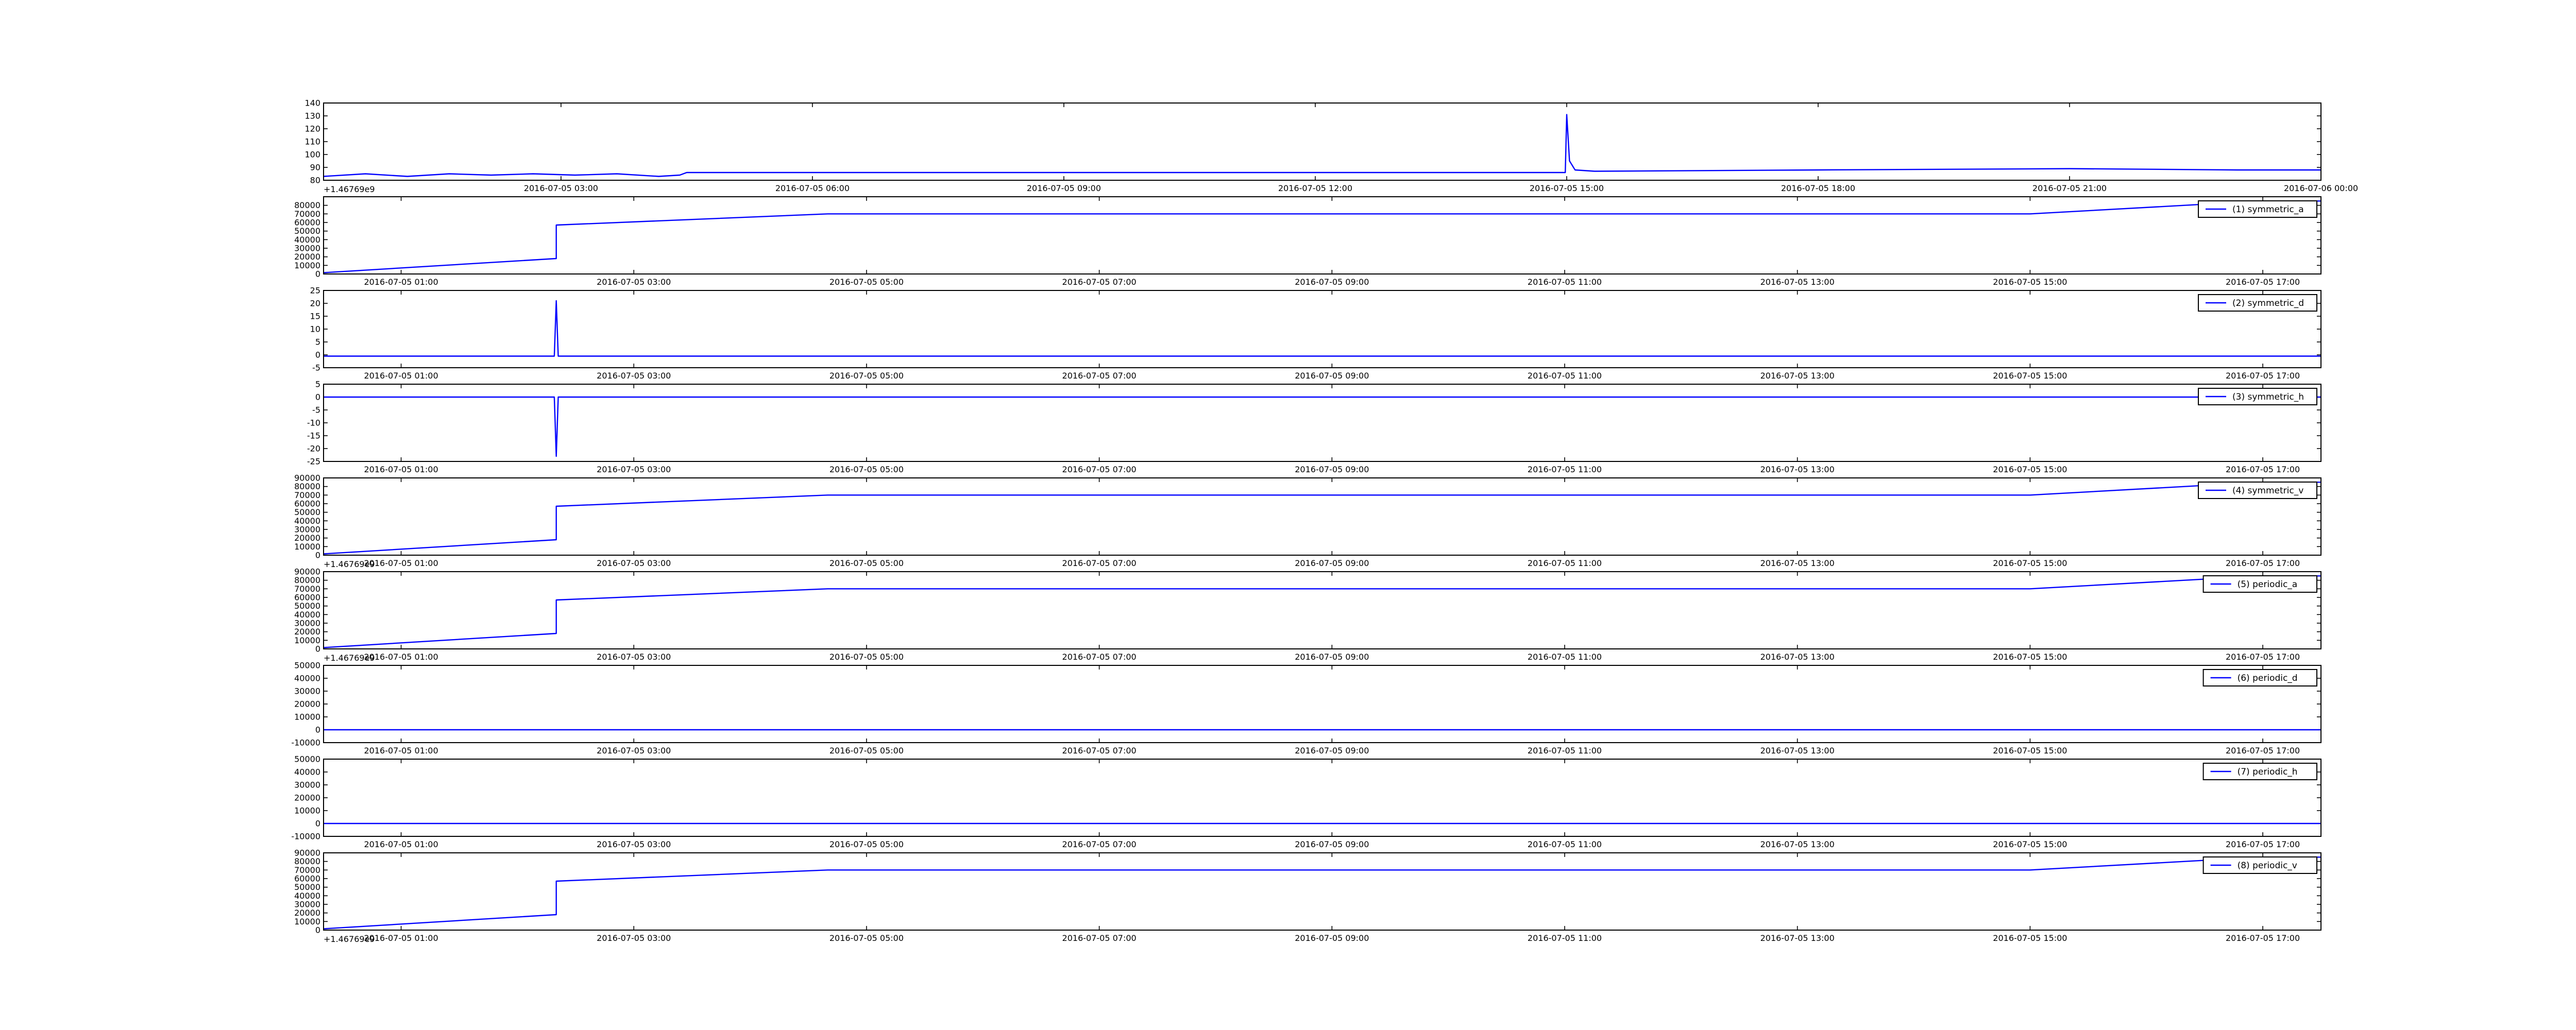 The width and height of the screenshot is (2576, 1030). I want to click on x-tick-label: 2016-07-05 18:00, so click(1818, 188).